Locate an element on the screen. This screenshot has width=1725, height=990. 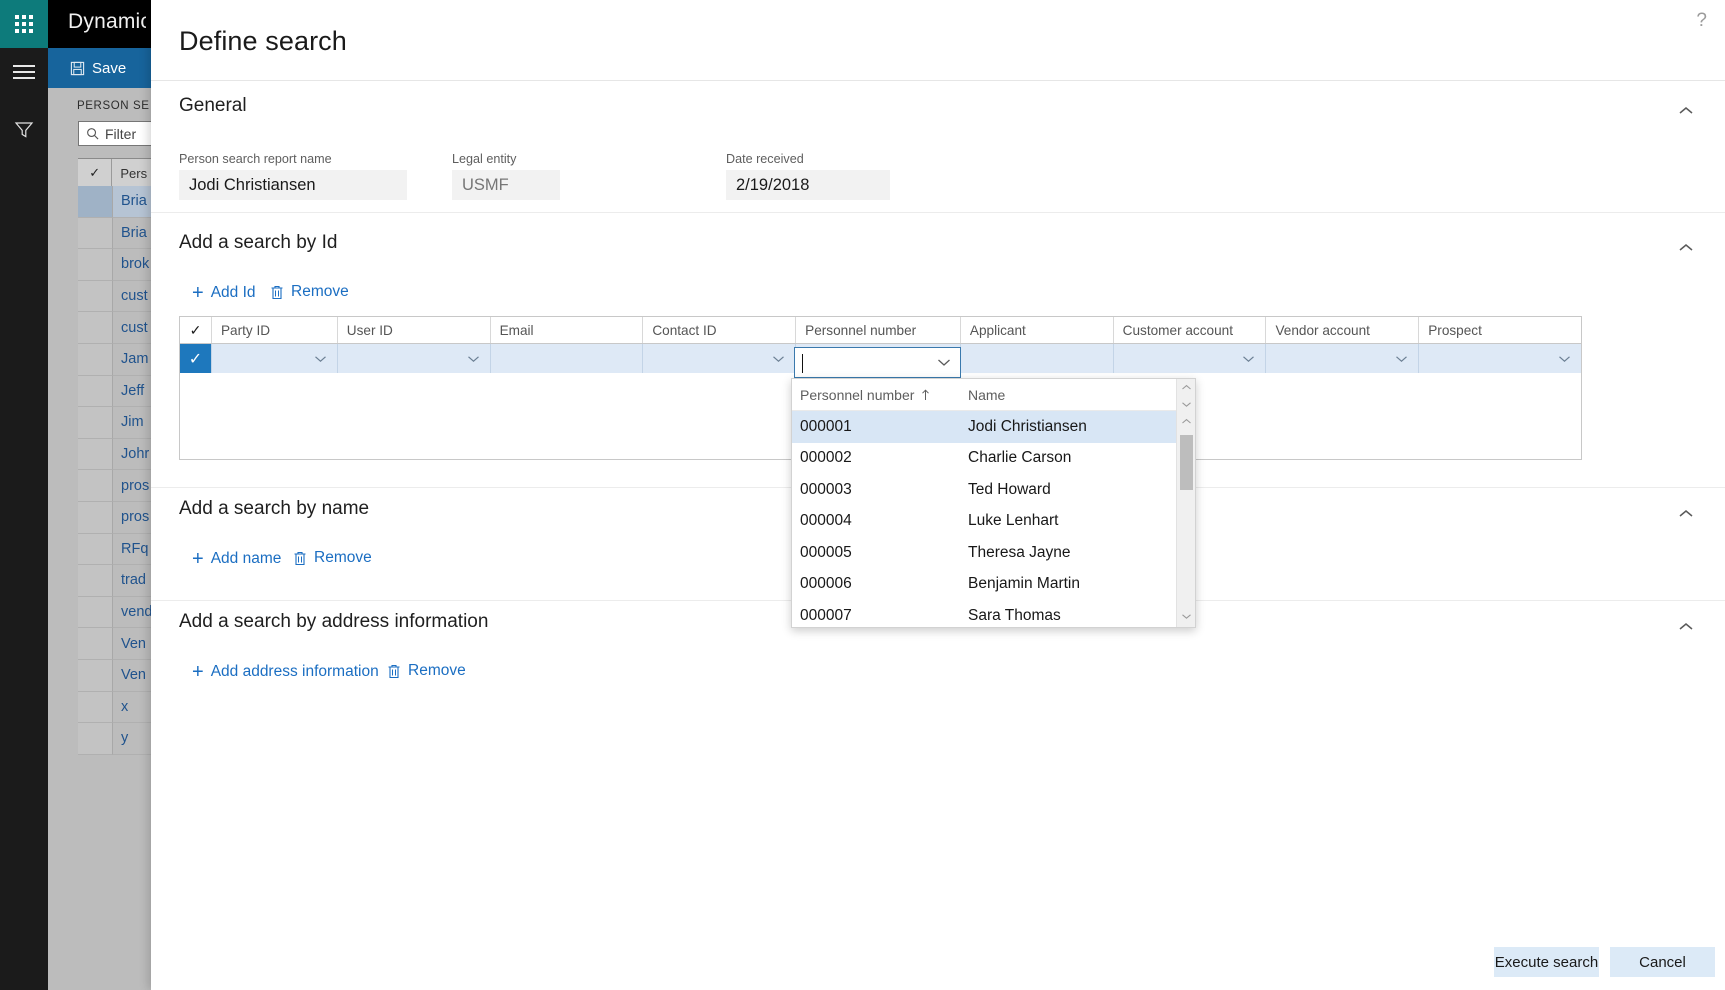
date-received-input: 2/19/2018 is located at coordinates (808, 185).